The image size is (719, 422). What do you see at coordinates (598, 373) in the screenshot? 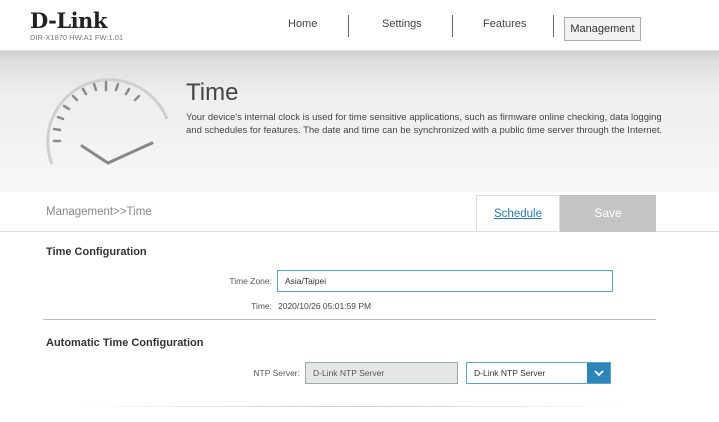
I see `chevron-down-icon` at bounding box center [598, 373].